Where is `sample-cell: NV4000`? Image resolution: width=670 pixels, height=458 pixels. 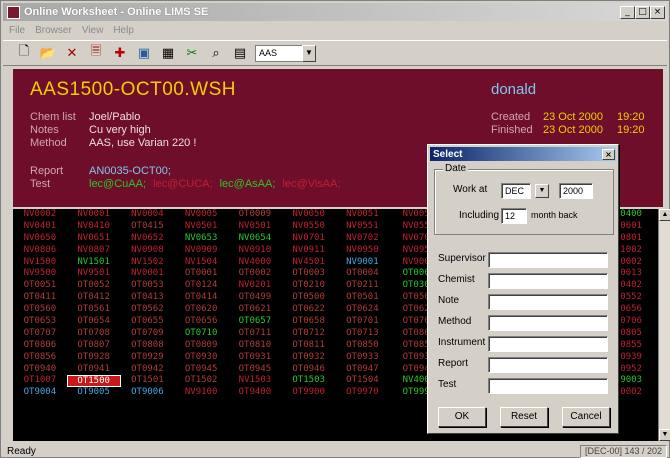
sample-cell: NV4000 is located at coordinates (255, 263).